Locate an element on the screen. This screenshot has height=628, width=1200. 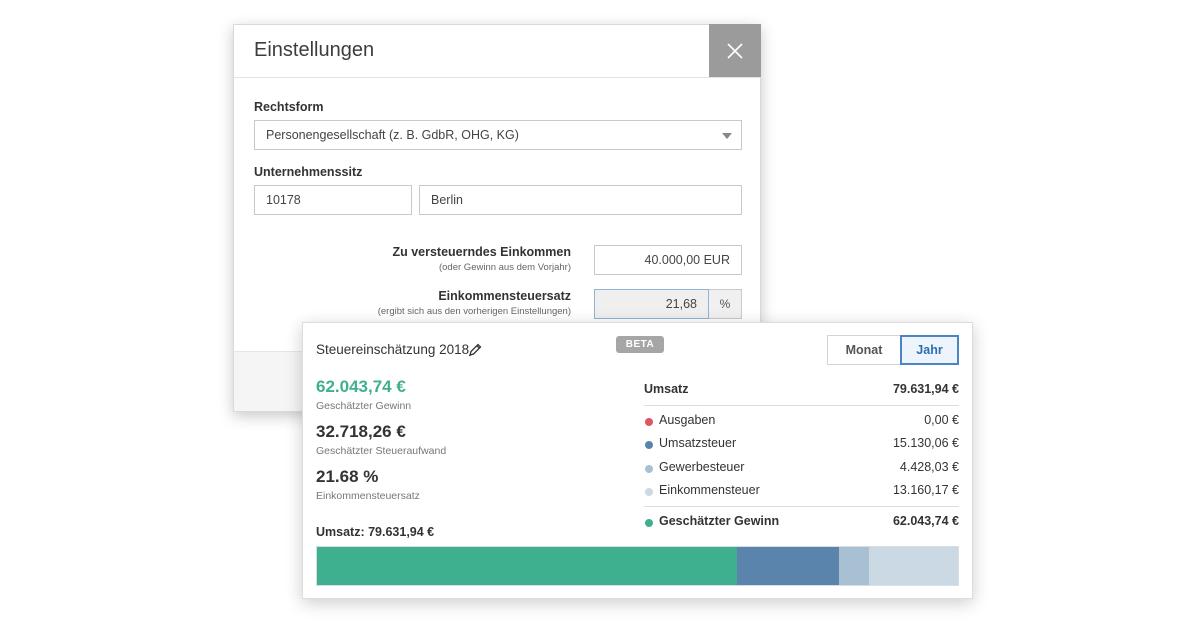
toggle-jahr: Jahr is located at coordinates (929, 350).